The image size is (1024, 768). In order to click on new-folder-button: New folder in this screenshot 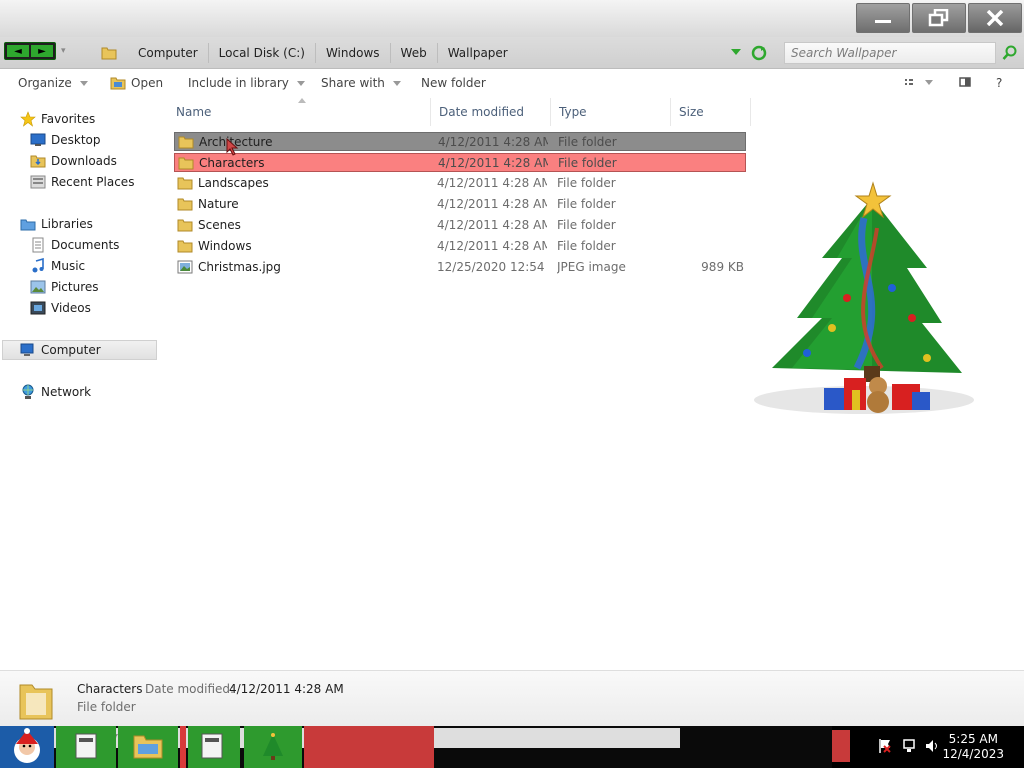, I will do `click(453, 83)`.